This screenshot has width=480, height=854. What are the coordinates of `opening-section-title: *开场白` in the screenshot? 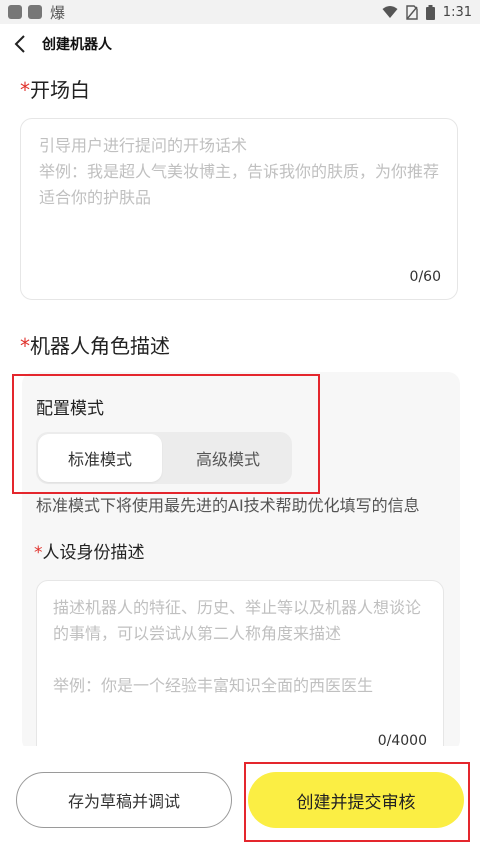 It's located at (55, 88).